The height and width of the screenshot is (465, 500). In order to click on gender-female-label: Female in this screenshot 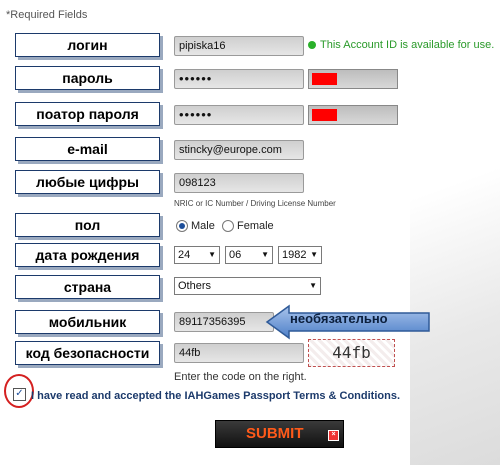, I will do `click(255, 226)`.